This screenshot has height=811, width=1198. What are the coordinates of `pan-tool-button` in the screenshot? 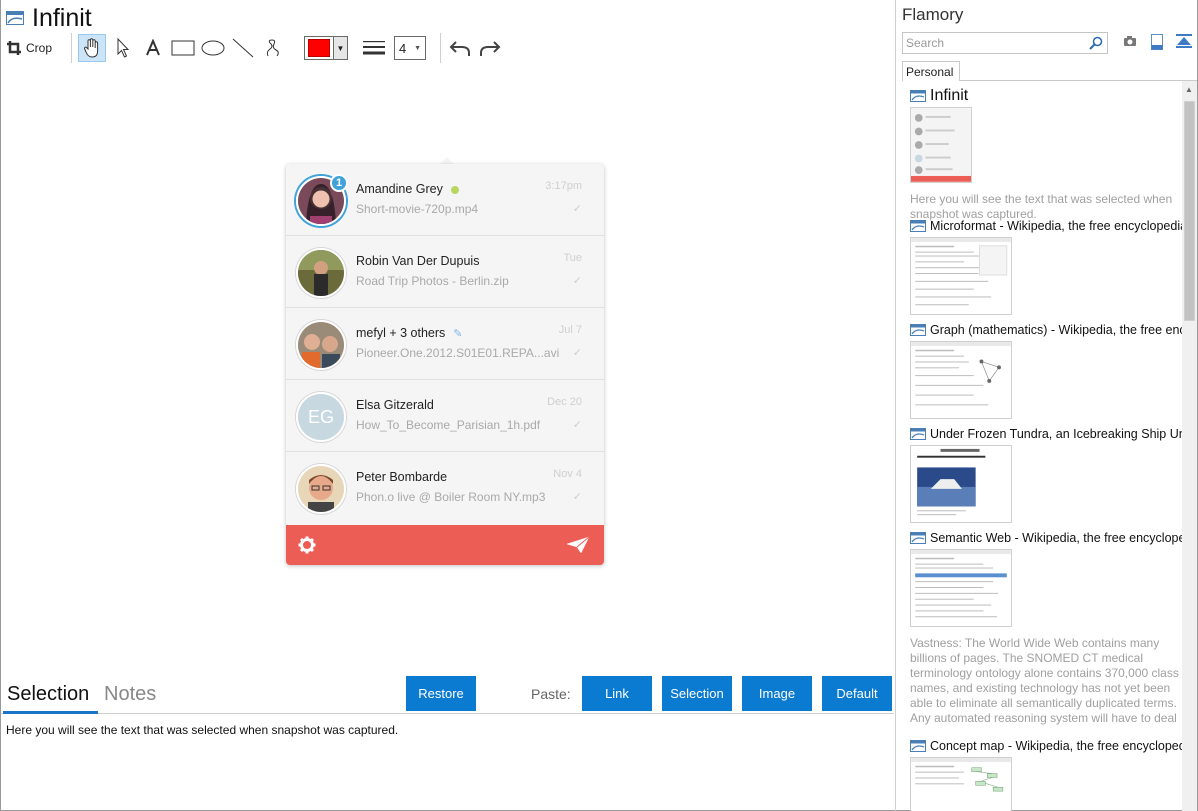 It's located at (92, 48).